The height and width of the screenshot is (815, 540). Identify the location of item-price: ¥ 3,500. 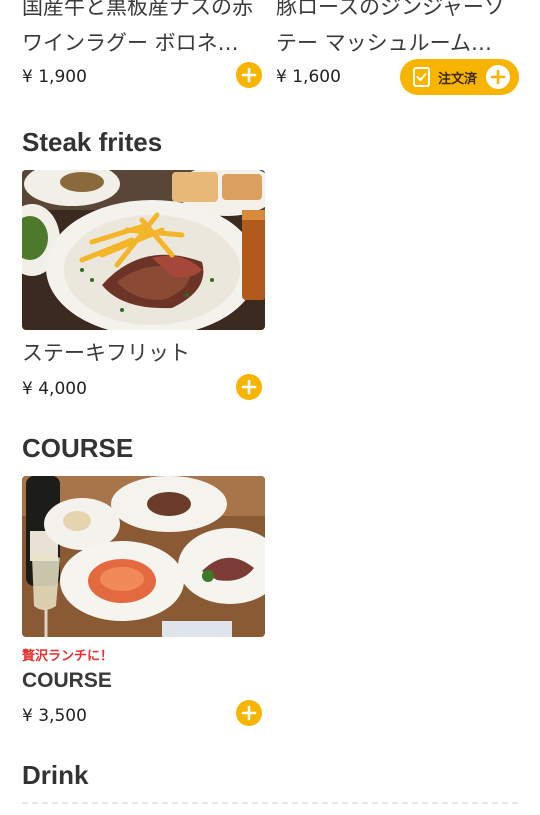
(54, 716).